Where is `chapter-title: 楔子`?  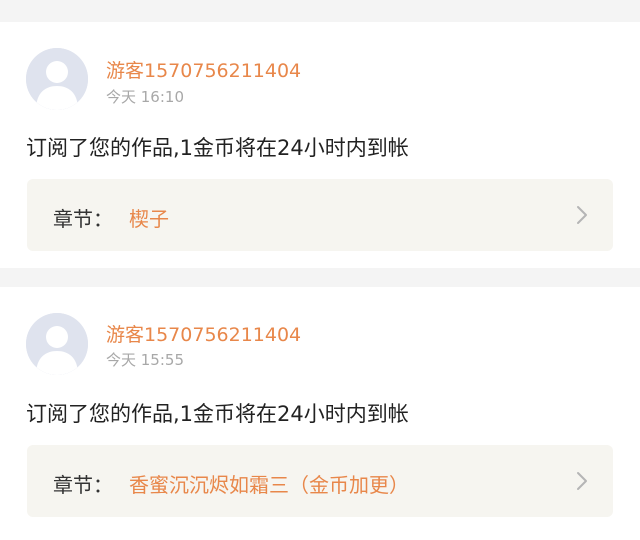 chapter-title: 楔子 is located at coordinates (149, 219).